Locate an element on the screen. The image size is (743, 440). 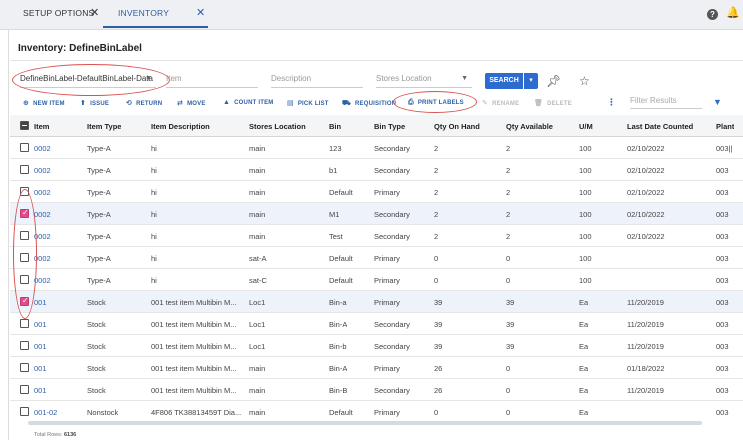
top-tab-bar: SETUP OPTIONS ✕ INVENTORY ✕ ? 🔔 is located at coordinates (371, 15).